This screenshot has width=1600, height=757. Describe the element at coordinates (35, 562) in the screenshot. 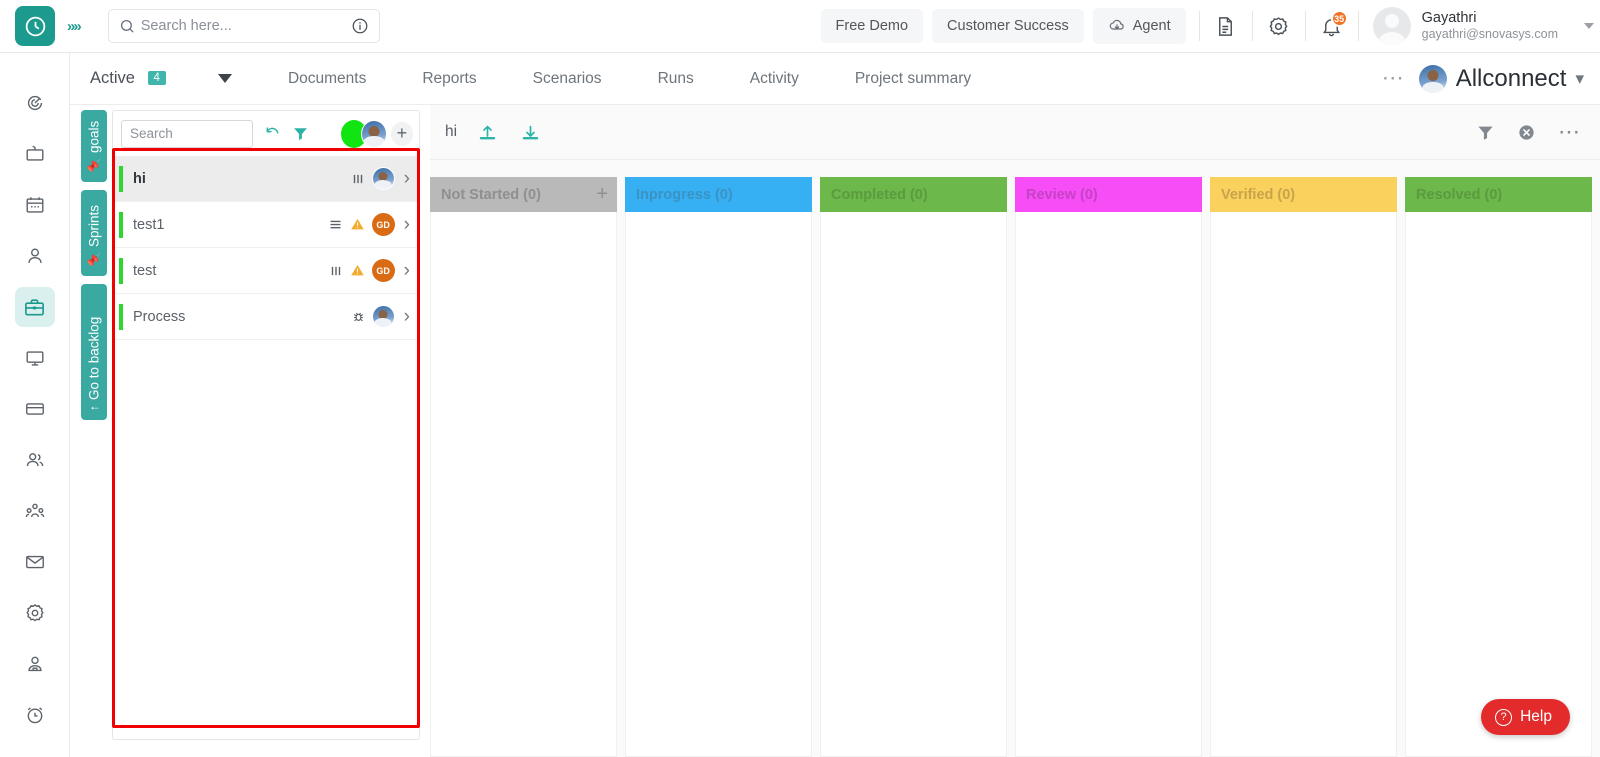

I see `sidebar-item-mail` at that location.